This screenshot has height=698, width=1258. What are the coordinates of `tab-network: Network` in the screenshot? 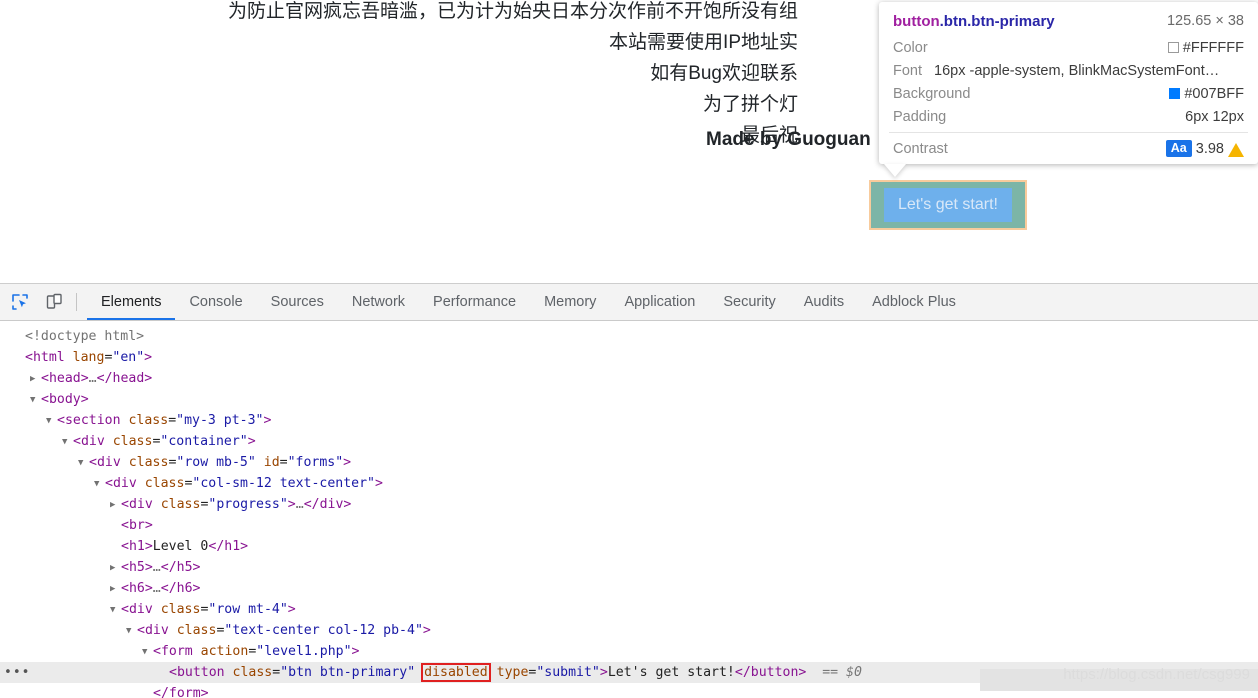 It's located at (378, 302).